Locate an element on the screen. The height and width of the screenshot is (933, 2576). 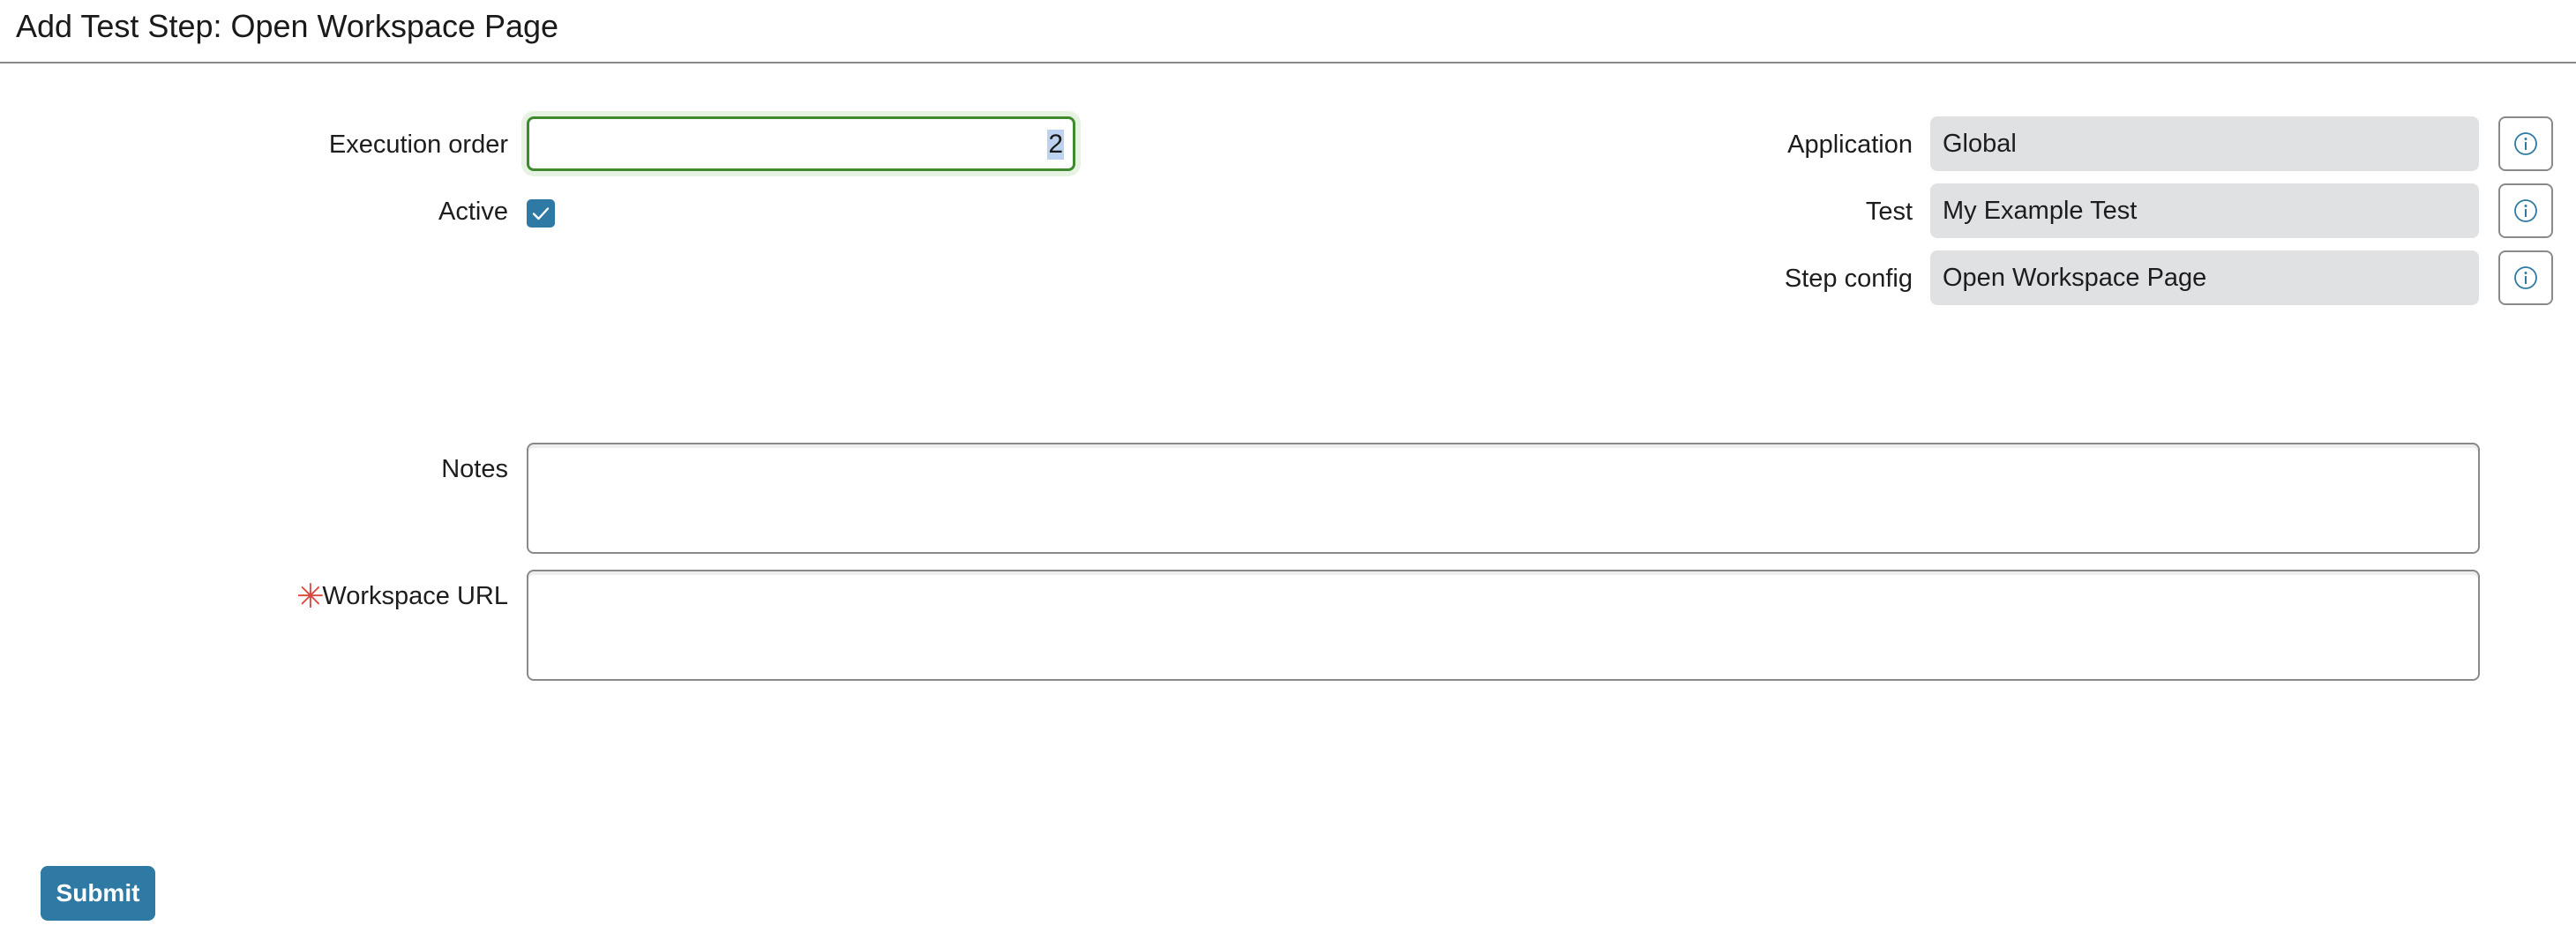
active-checkbox is located at coordinates (541, 213).